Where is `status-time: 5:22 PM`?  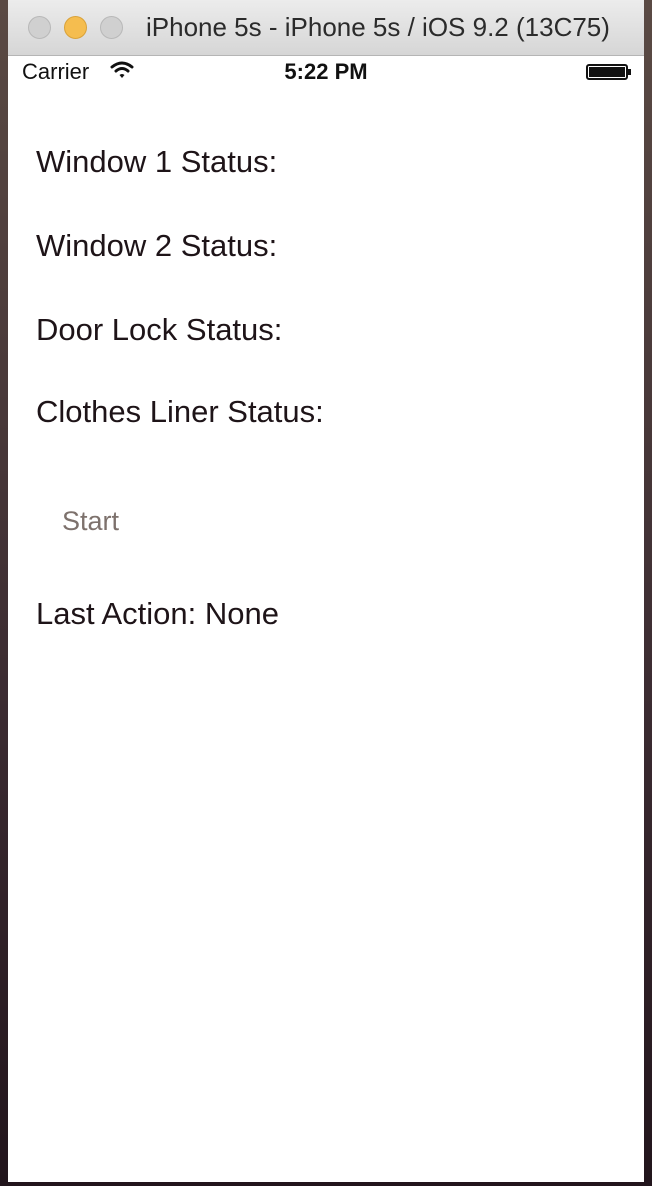 status-time: 5:22 PM is located at coordinates (326, 71).